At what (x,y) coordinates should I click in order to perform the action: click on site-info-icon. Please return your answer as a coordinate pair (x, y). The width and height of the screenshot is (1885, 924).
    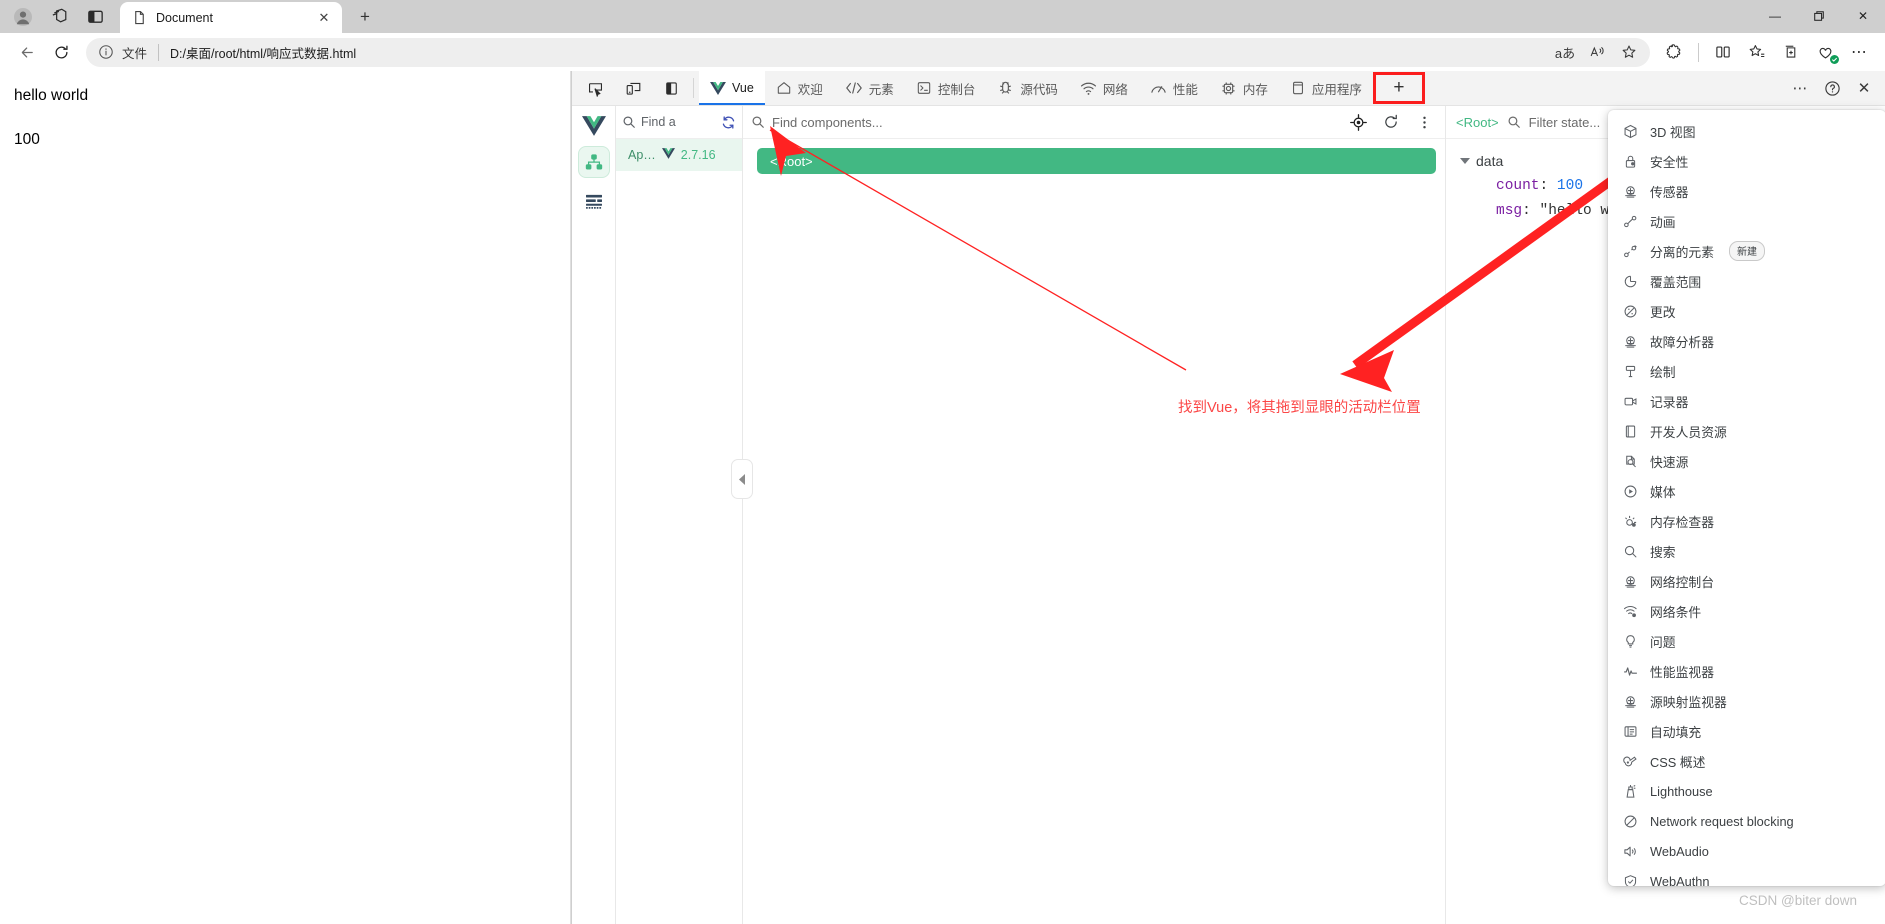
    Looking at the image, I should click on (106, 52).